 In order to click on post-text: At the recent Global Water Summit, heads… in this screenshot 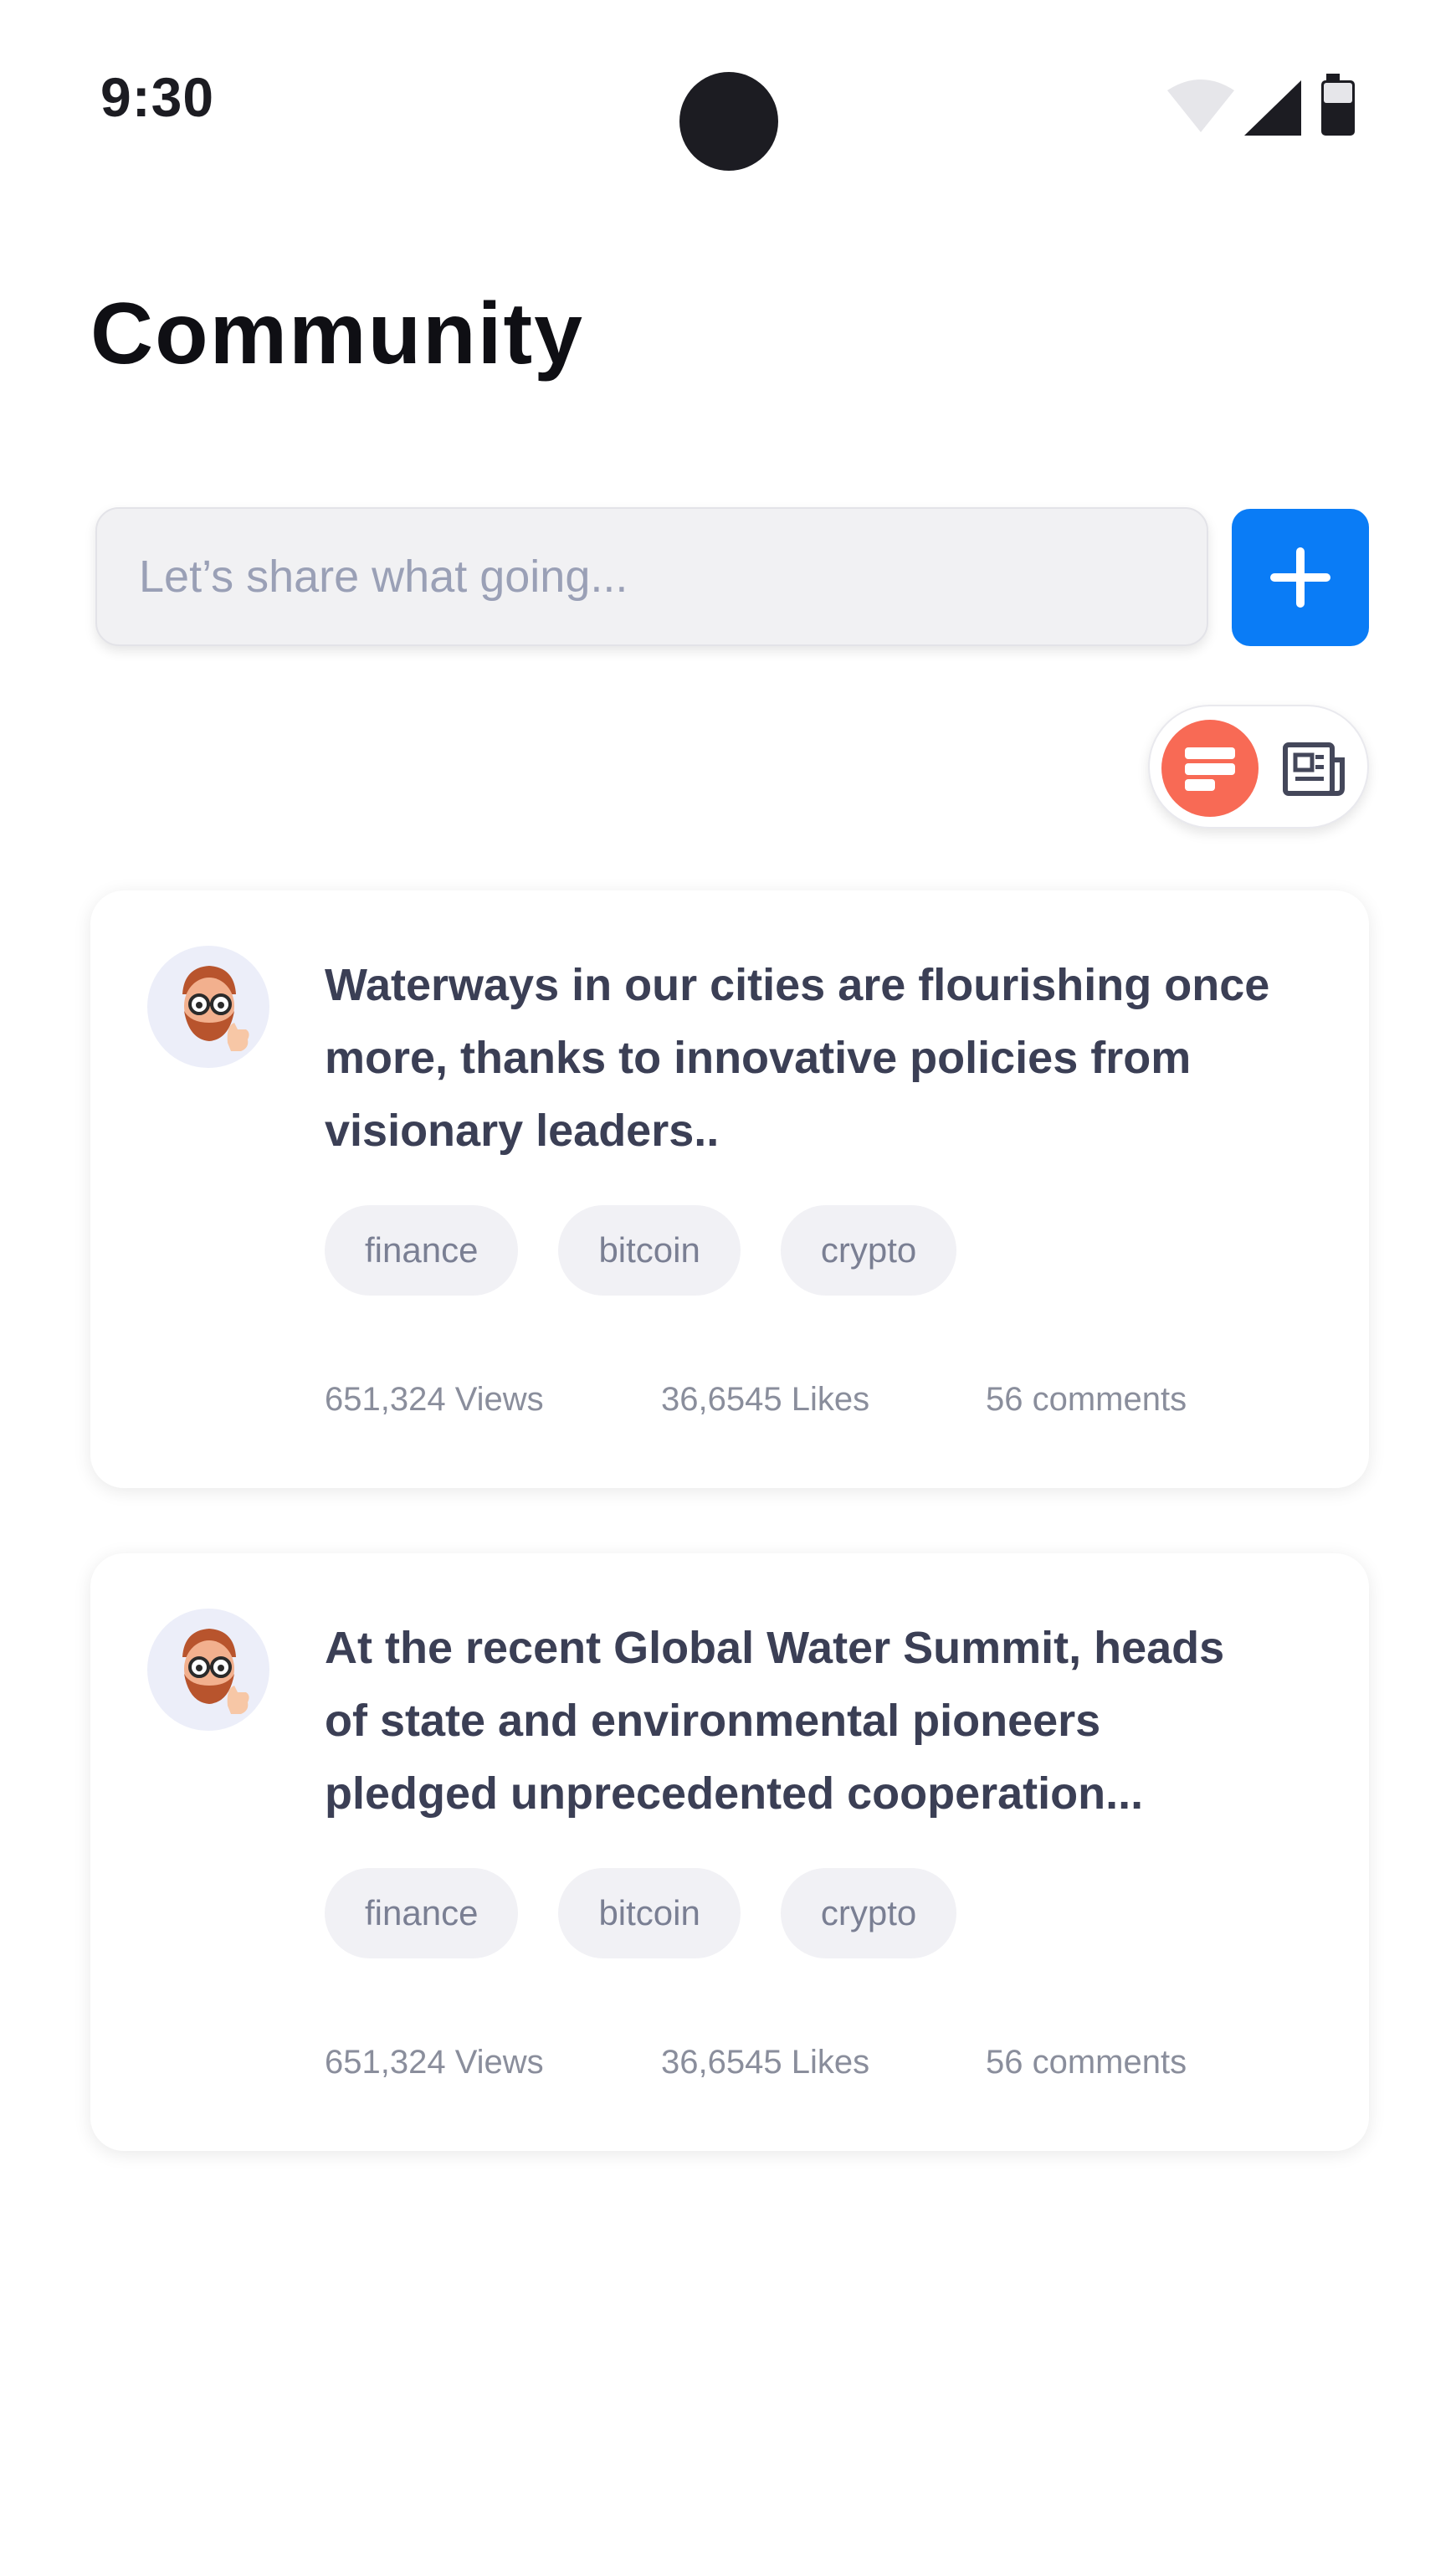, I will do `click(775, 1721)`.